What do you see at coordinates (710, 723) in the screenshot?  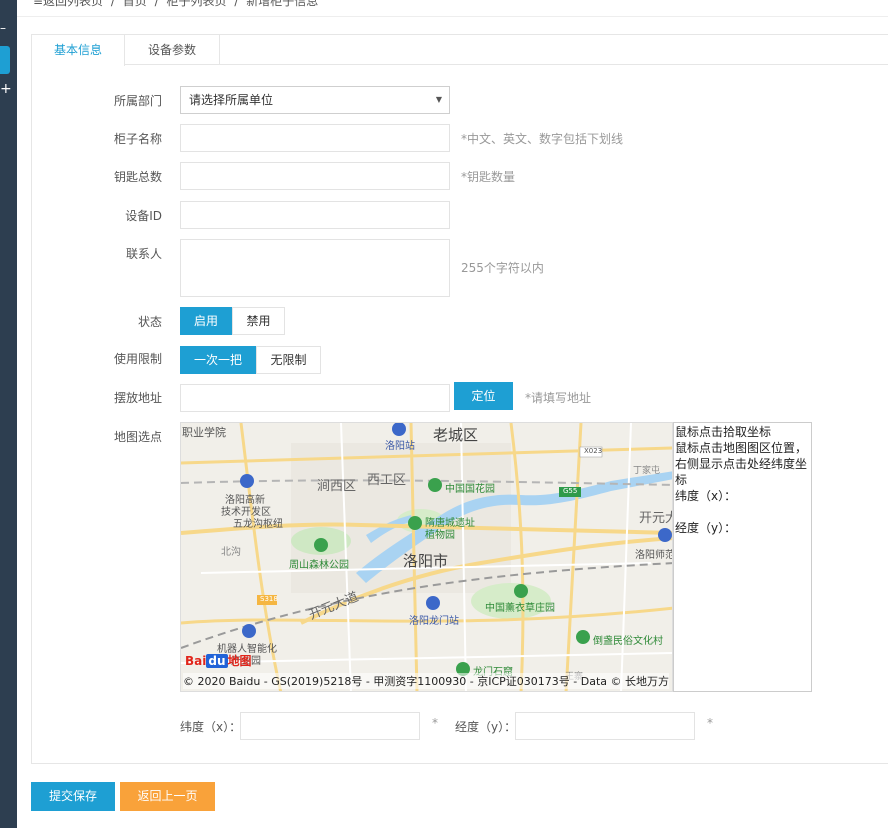 I see `latitude-required-mark: *` at bounding box center [710, 723].